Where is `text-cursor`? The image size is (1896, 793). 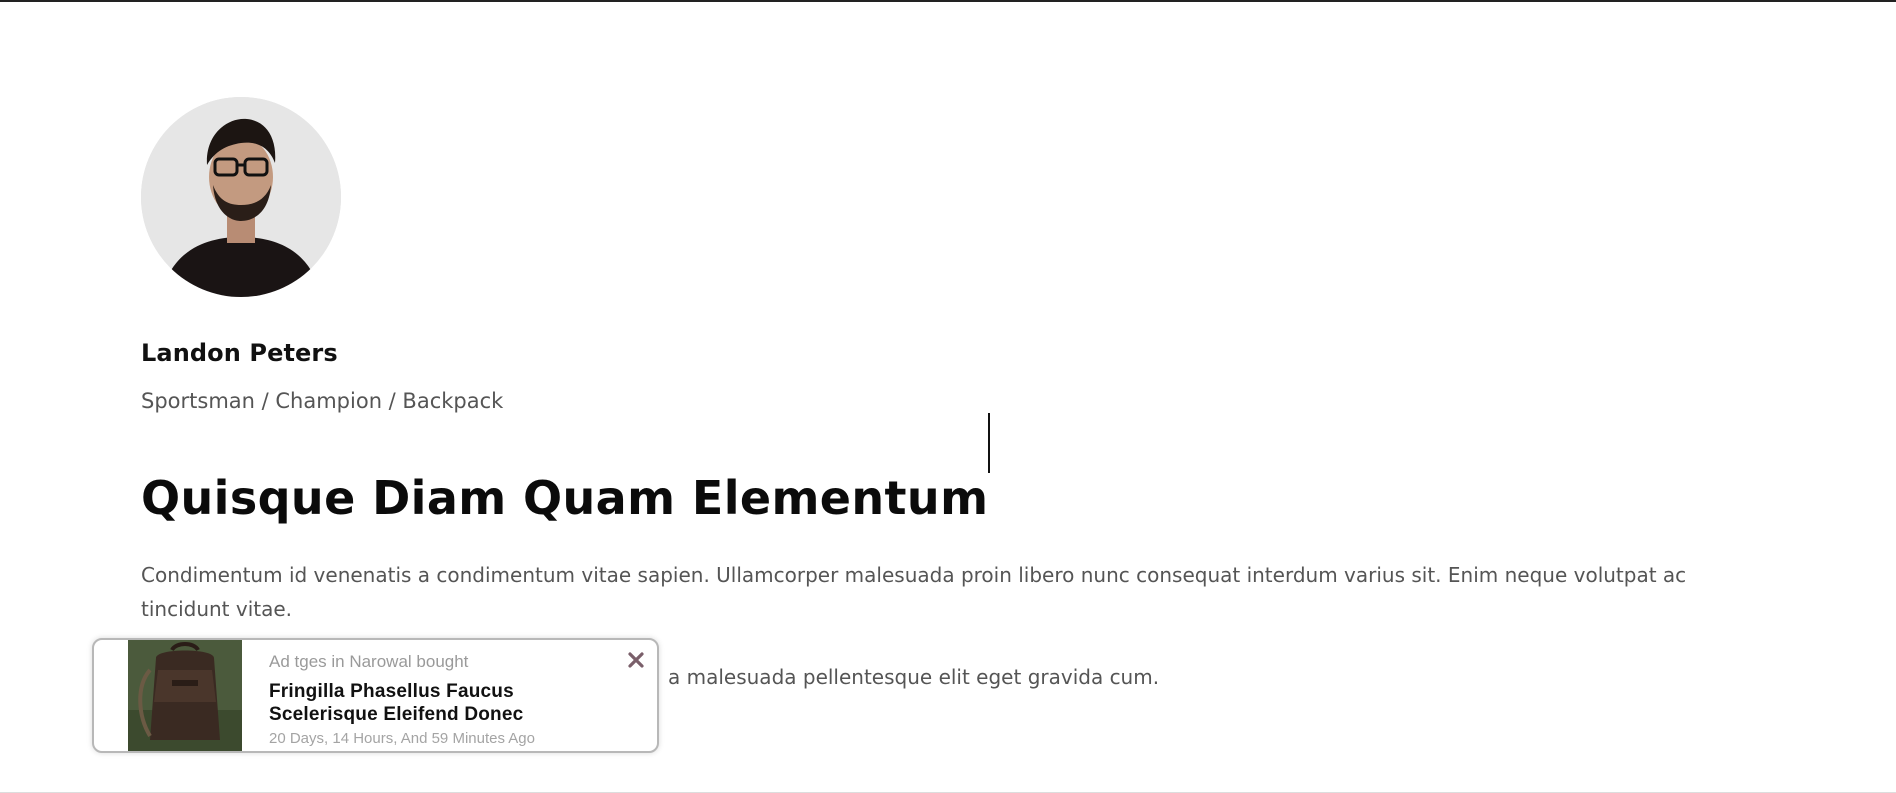
text-cursor is located at coordinates (989, 443).